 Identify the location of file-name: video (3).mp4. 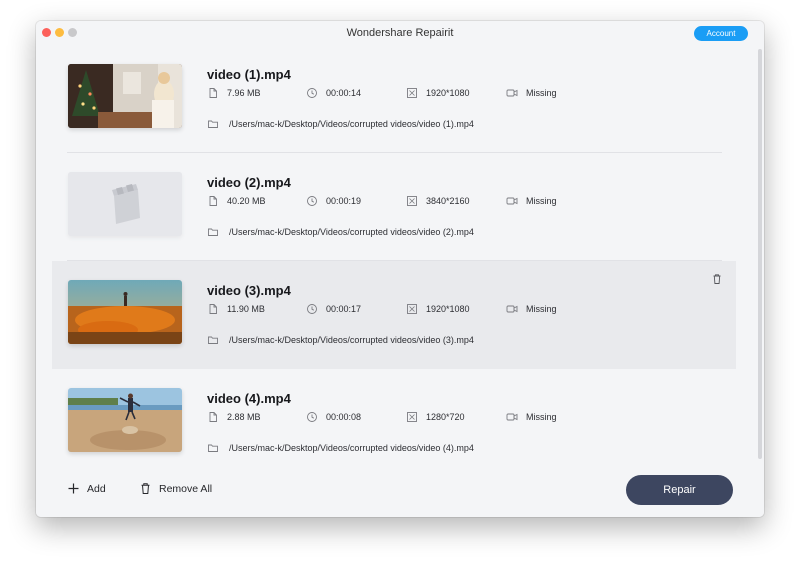
(249, 290).